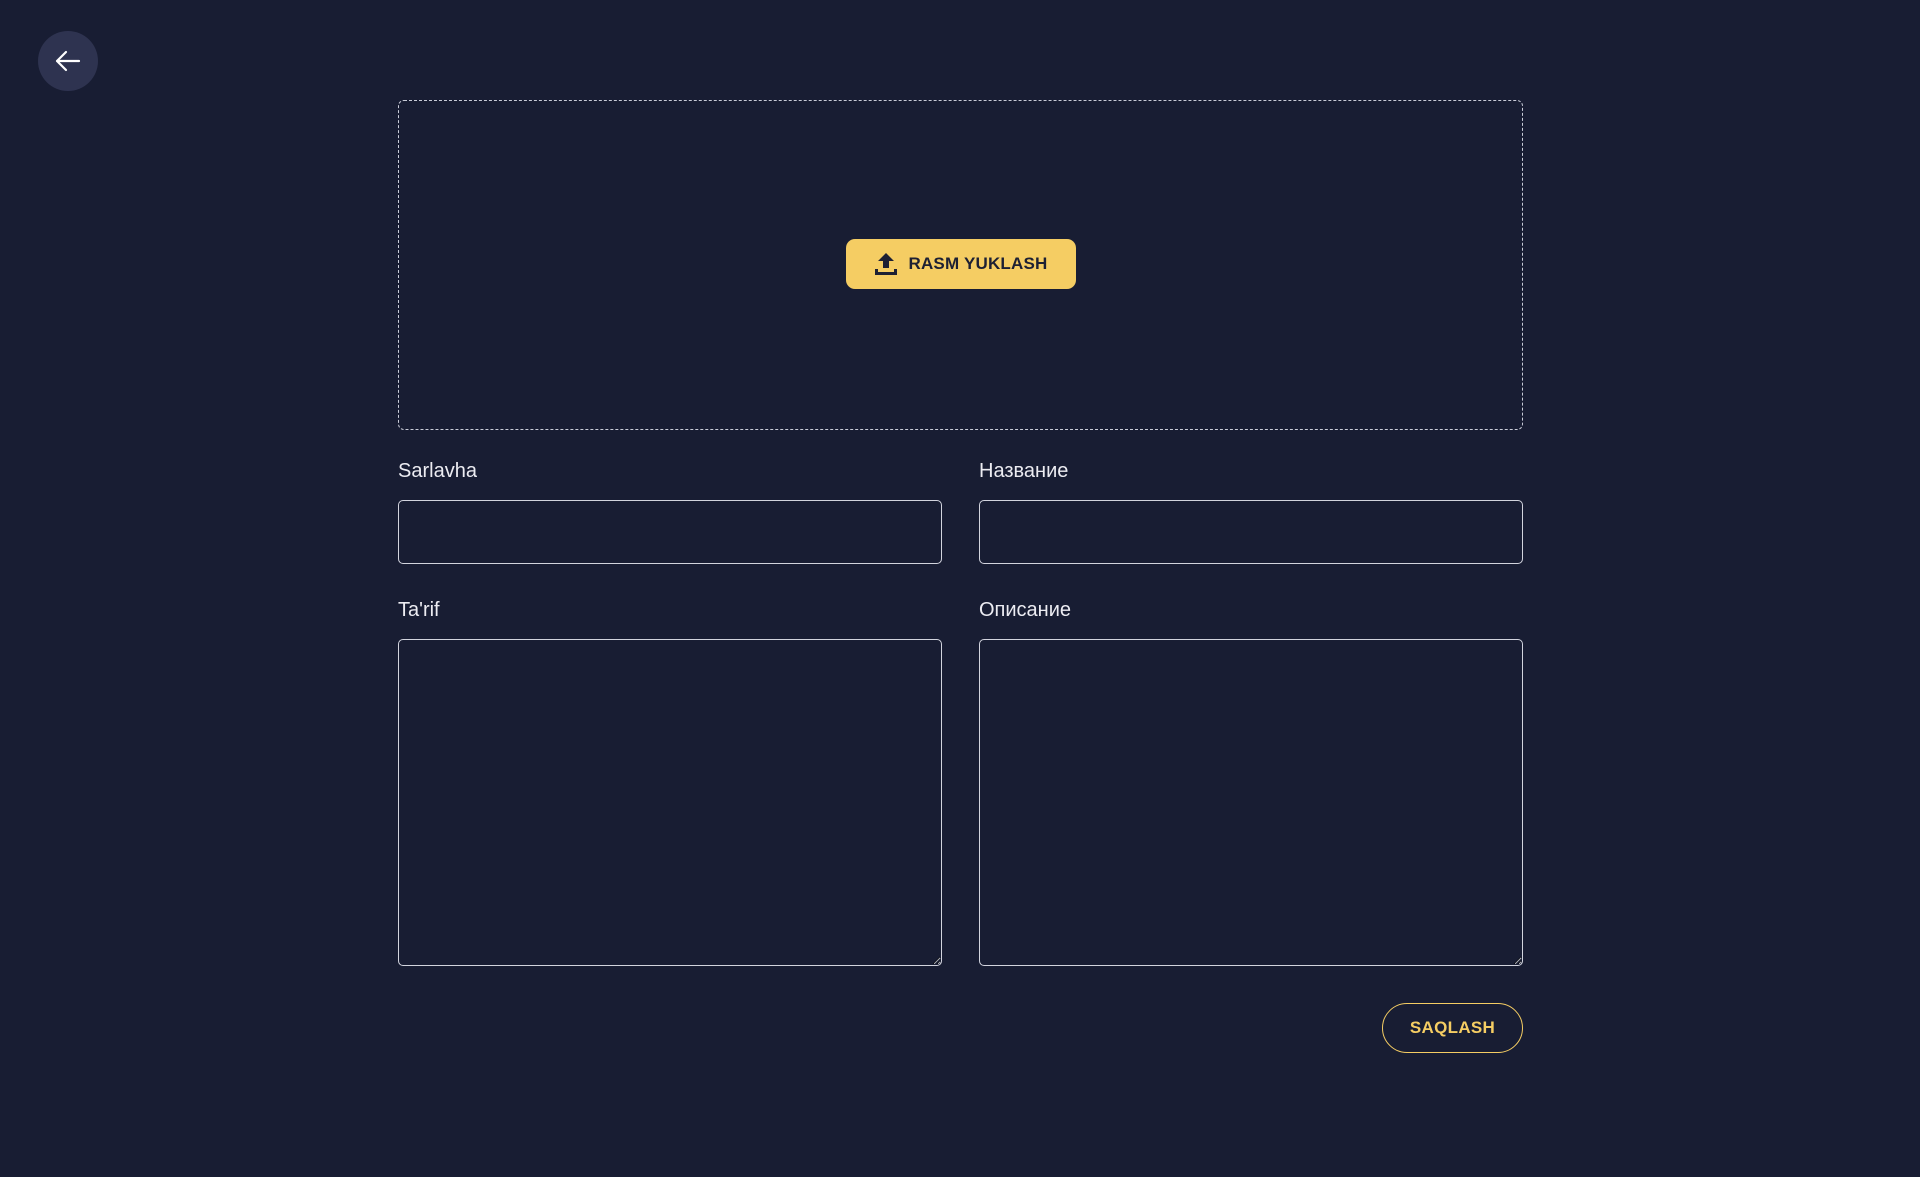 The height and width of the screenshot is (1177, 1920). Describe the element at coordinates (978, 263) in the screenshot. I see `upload-button-label: RASM YUKLASH` at that location.